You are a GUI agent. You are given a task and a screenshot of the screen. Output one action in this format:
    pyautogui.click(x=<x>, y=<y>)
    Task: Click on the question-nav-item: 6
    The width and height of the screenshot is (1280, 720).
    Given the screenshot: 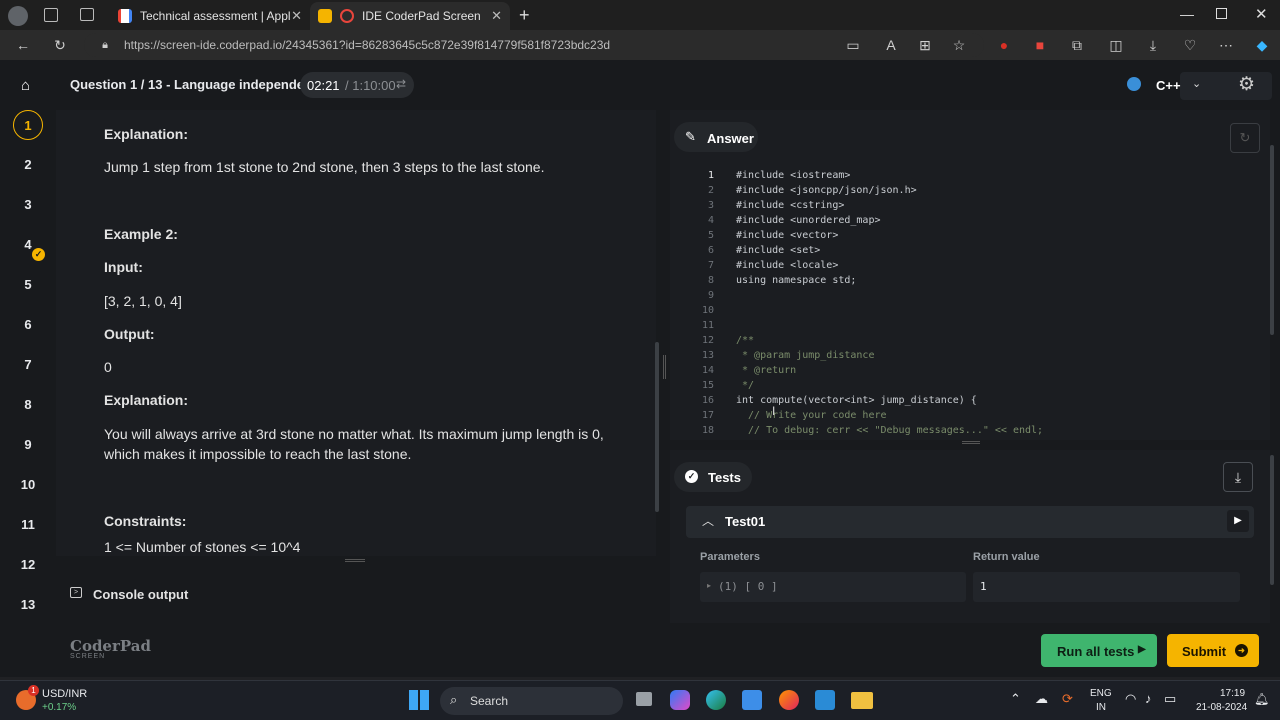 What is the action you would take?
    pyautogui.click(x=28, y=325)
    